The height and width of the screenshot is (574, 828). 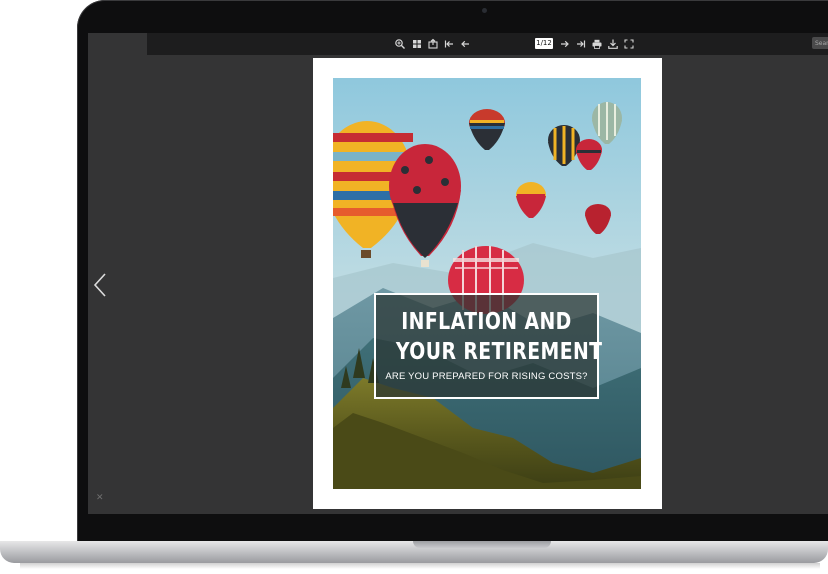 I want to click on search-input, so click(x=821, y=43).